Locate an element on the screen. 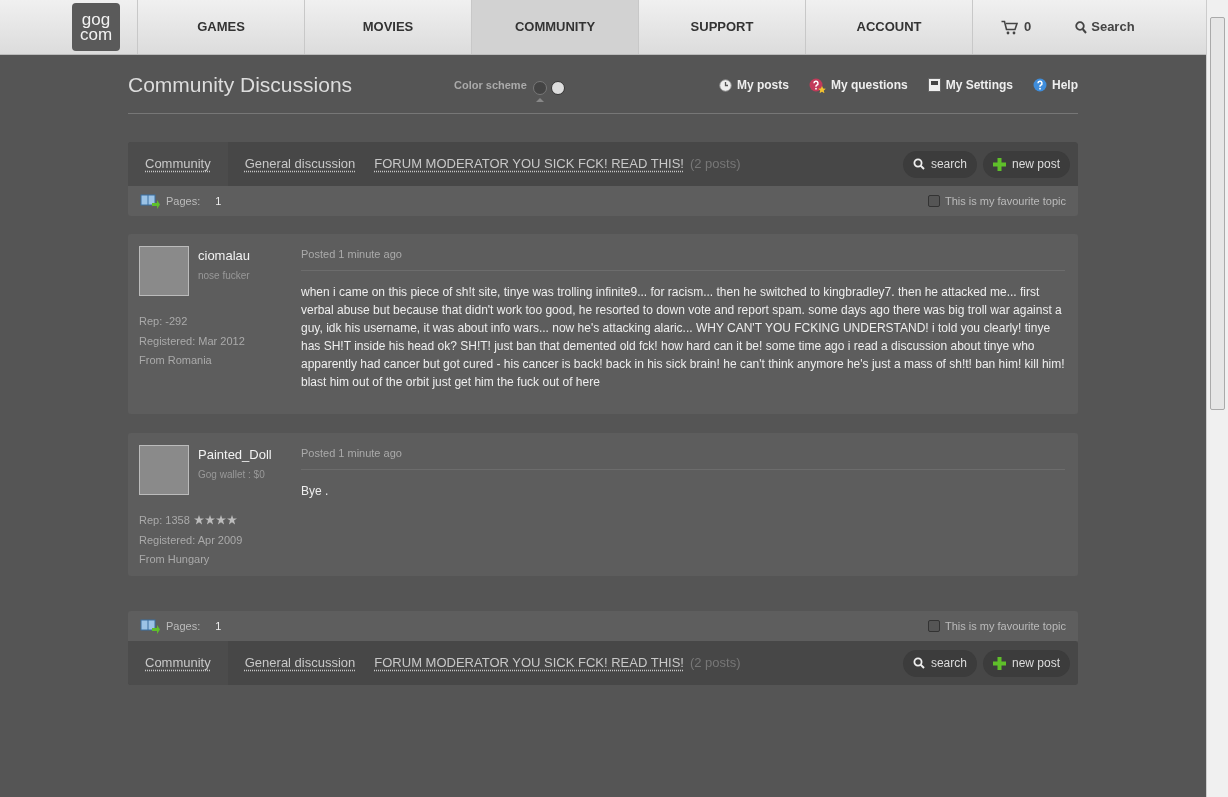 This screenshot has width=1228, height=797. reputation: Rep: 1358 is located at coordinates (164, 520).